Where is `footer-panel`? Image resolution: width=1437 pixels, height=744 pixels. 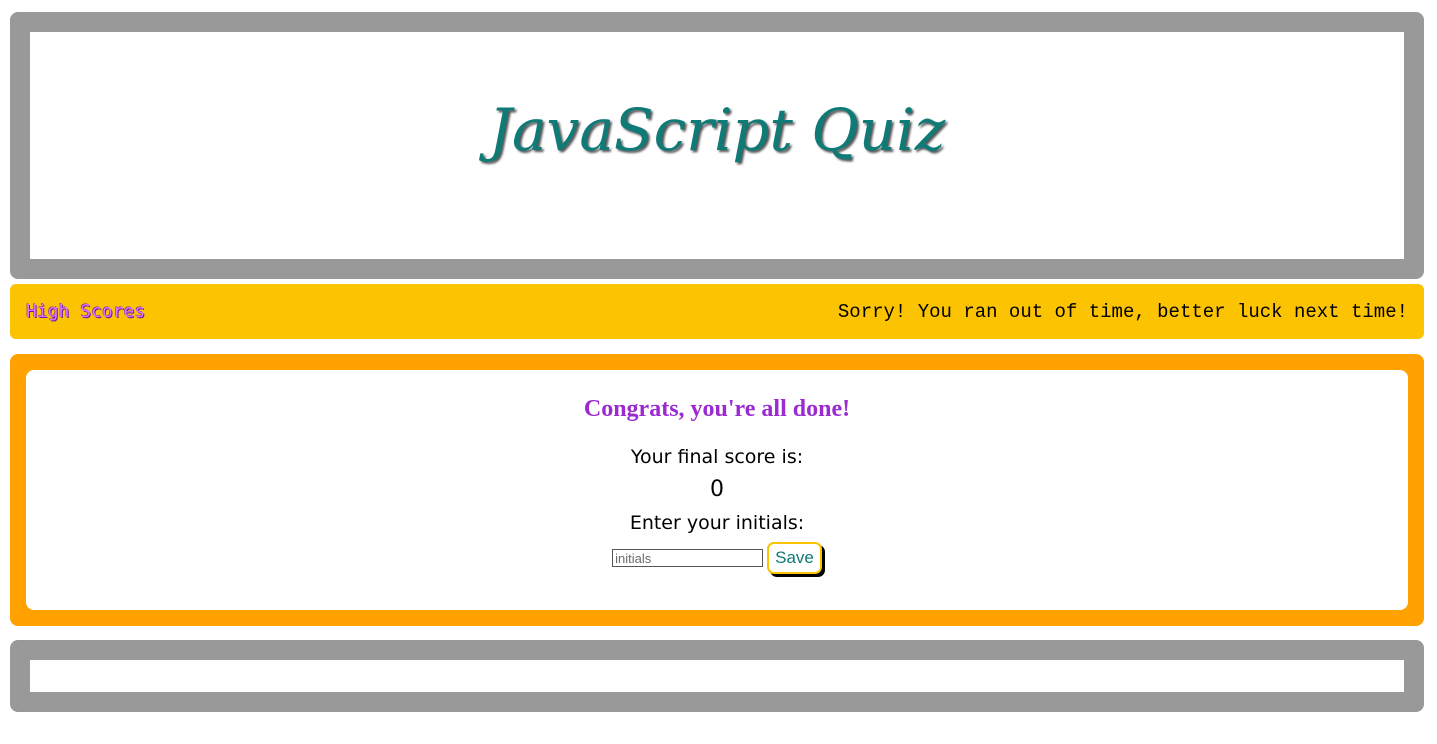
footer-panel is located at coordinates (717, 676).